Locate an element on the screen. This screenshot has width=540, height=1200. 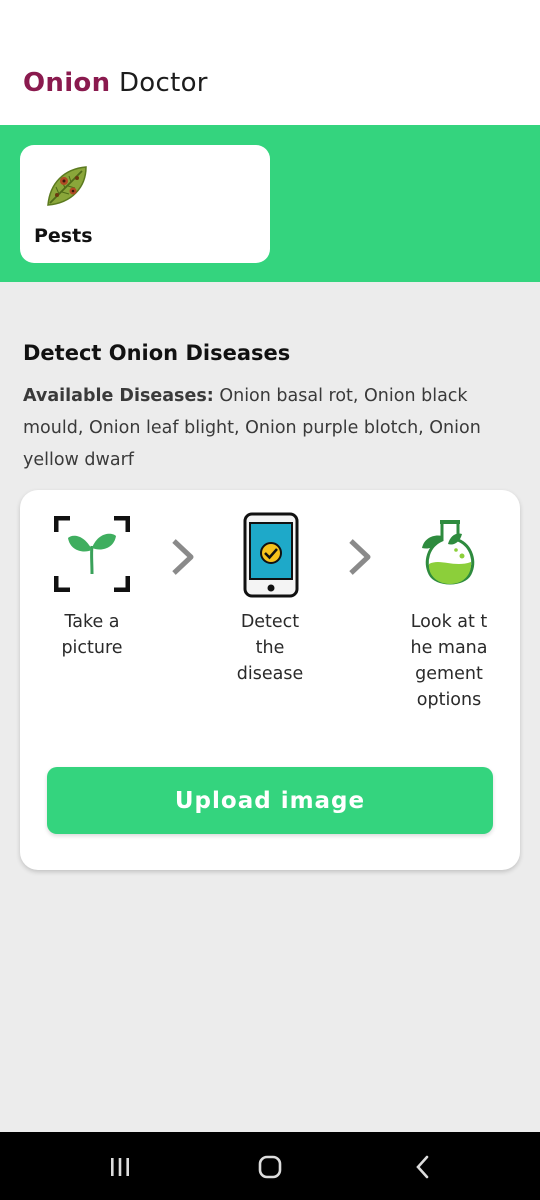
category-band: Pests is located at coordinates (270, 203).